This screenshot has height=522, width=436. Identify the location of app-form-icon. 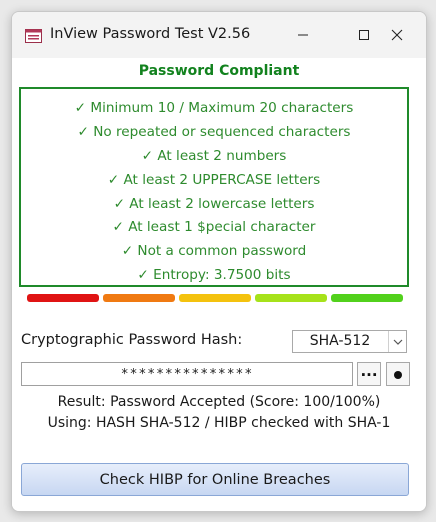
(33, 35).